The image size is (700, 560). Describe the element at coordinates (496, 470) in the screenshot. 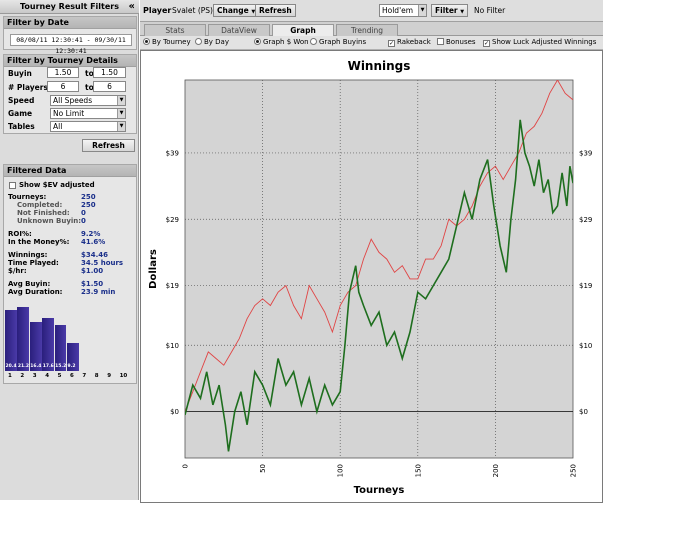

I see `x-tick-label: 200` at that location.